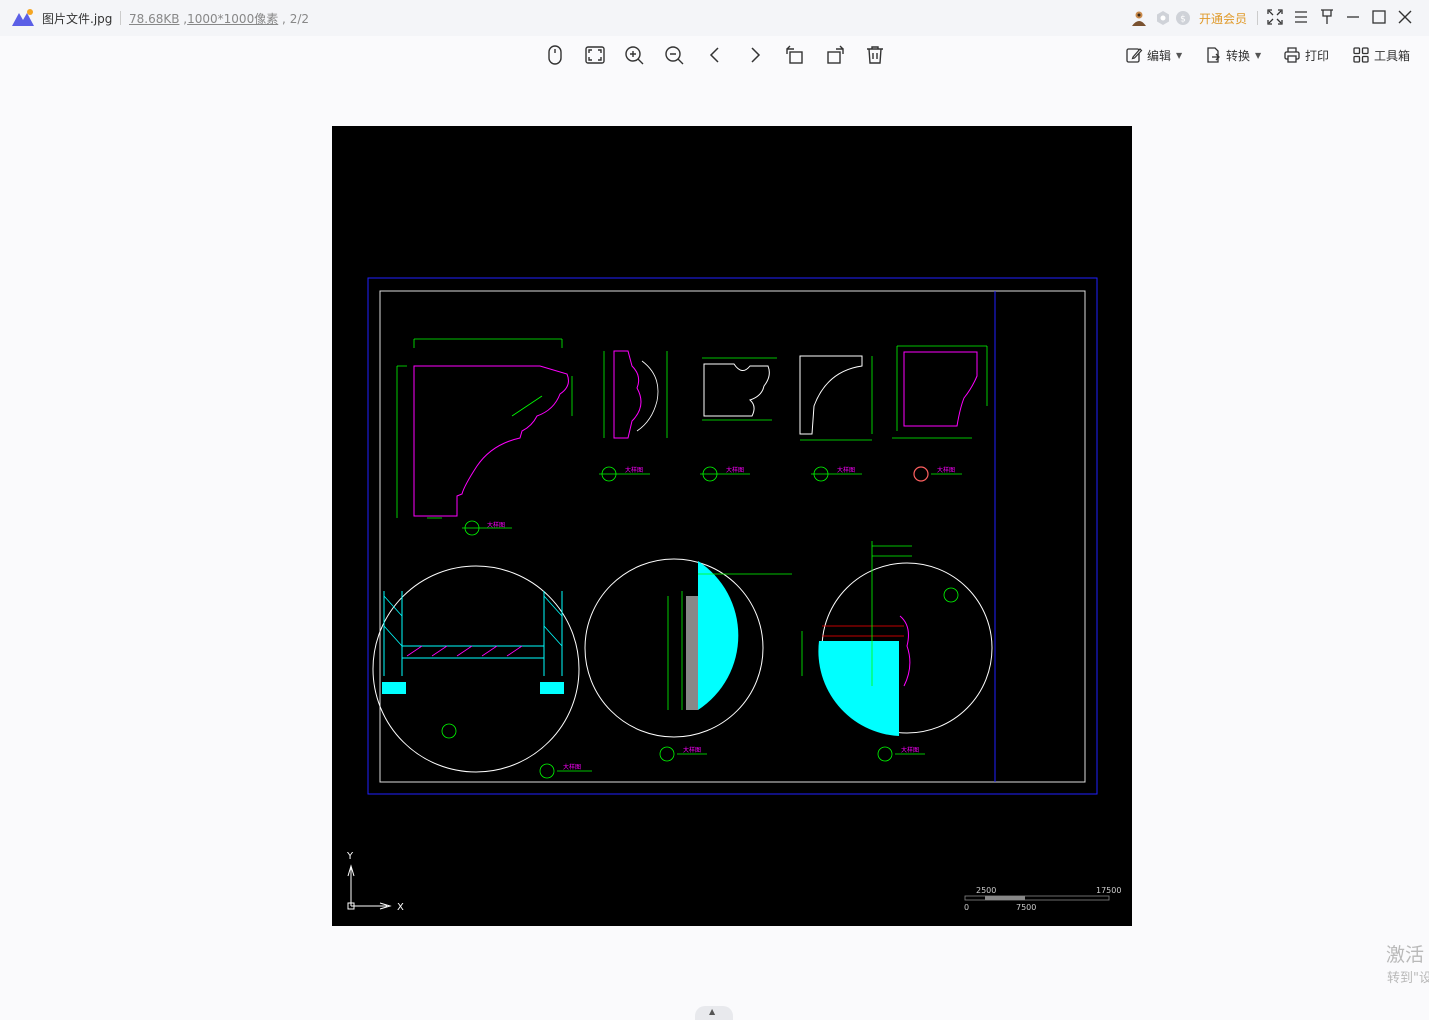 The width and height of the screenshot is (1429, 1020). I want to click on file-name: 图片文件.jpg, so click(77, 19).